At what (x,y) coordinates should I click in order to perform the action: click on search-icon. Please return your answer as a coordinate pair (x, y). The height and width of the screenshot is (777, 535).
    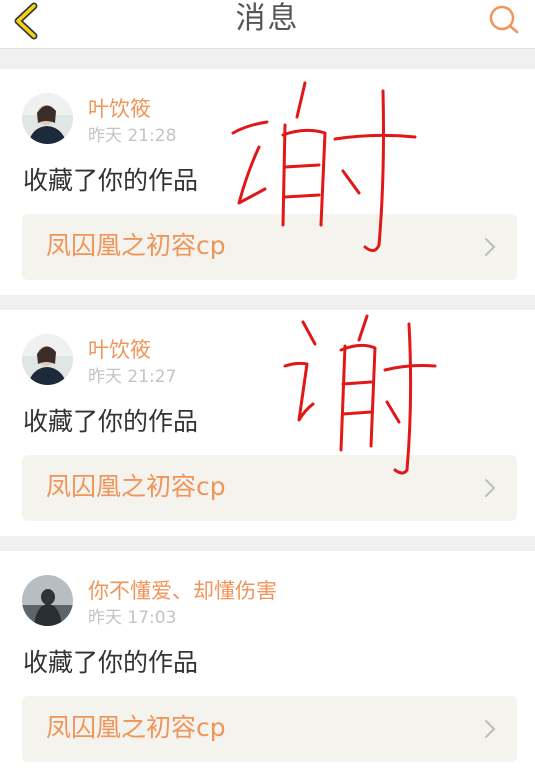
    Looking at the image, I should click on (504, 19).